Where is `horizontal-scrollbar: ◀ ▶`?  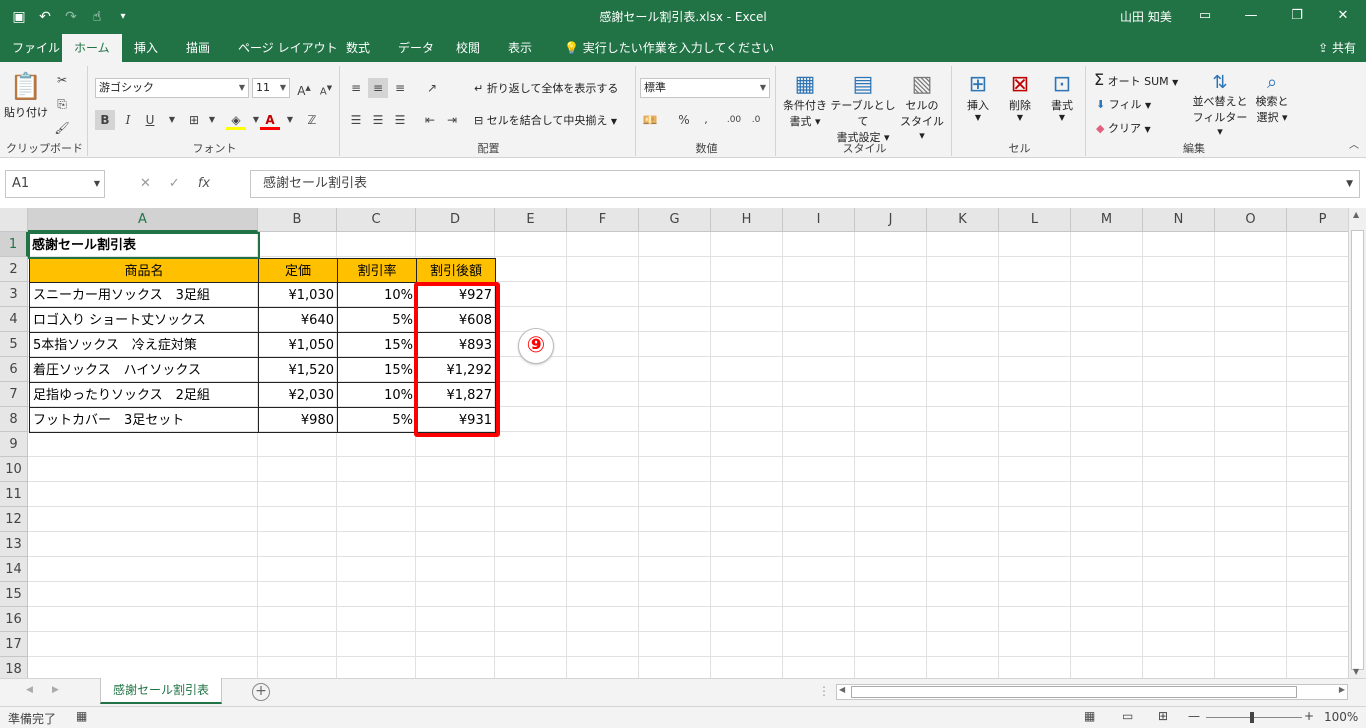 horizontal-scrollbar: ◀ ▶ is located at coordinates (1092, 692).